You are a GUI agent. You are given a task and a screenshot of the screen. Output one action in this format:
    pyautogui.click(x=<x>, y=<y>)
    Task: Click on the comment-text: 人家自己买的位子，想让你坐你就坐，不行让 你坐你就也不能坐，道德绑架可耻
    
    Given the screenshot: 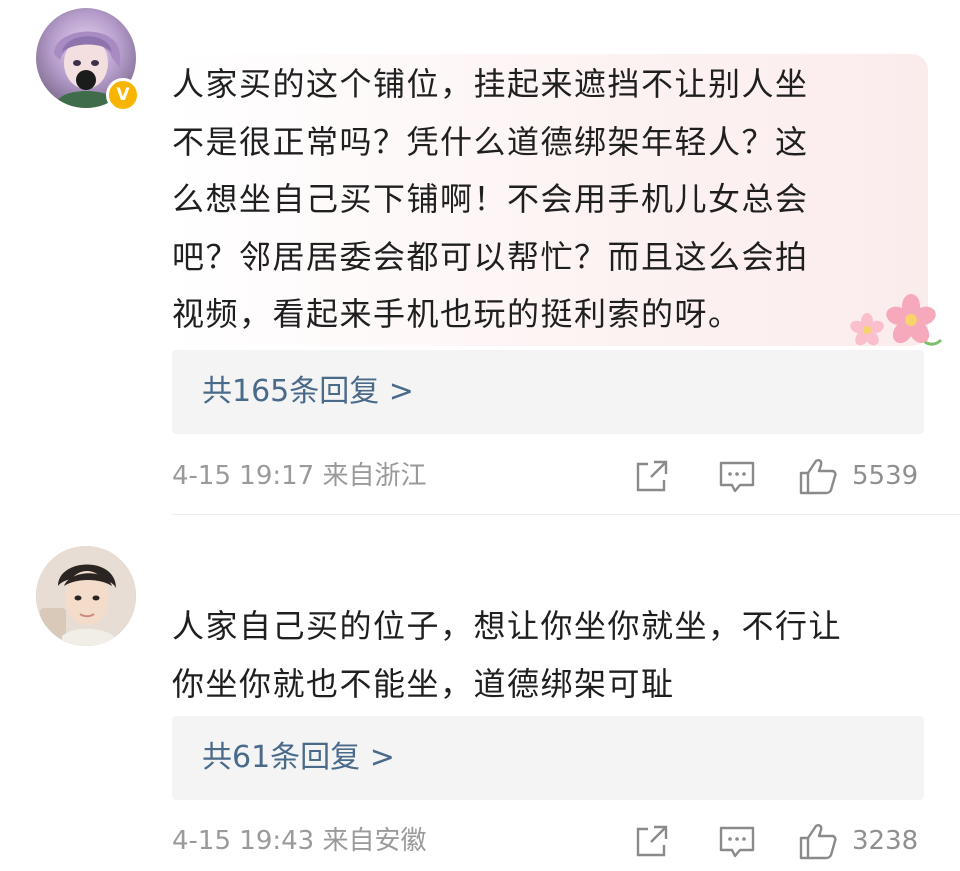 What is the action you would take?
    pyautogui.click(x=507, y=655)
    